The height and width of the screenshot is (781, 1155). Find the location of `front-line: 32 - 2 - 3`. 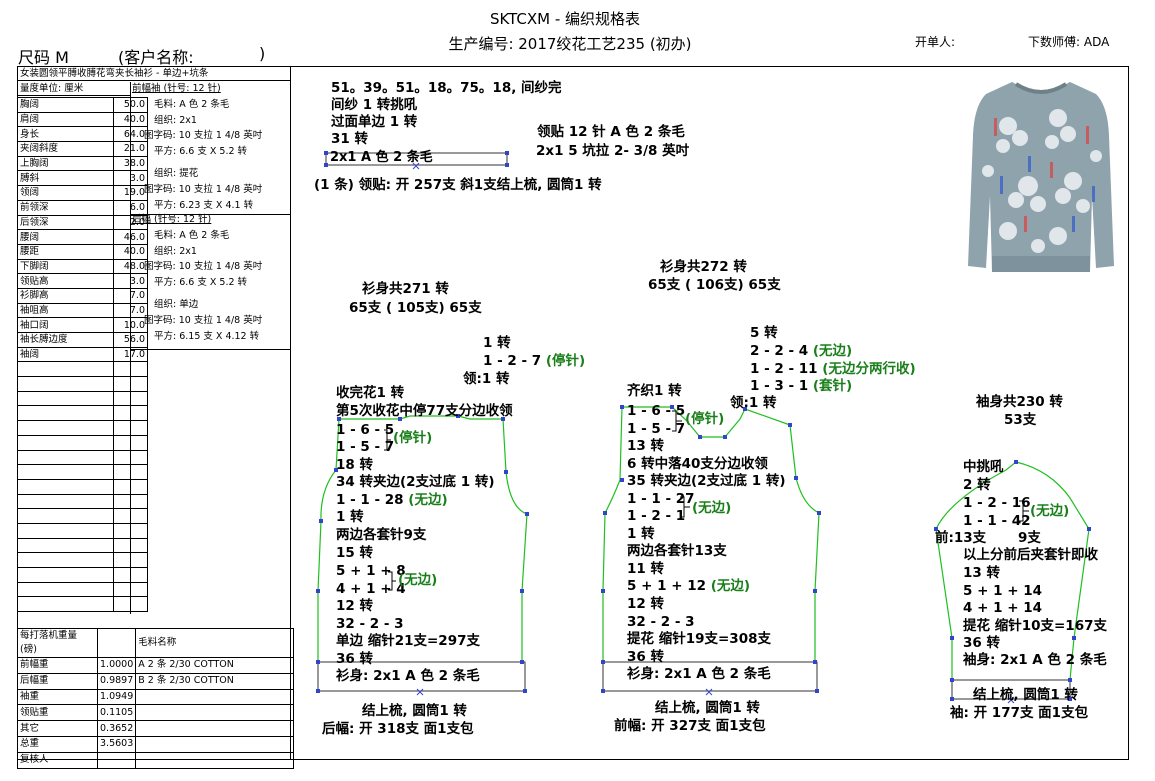

front-line: 32 - 2 - 3 is located at coordinates (661, 622).